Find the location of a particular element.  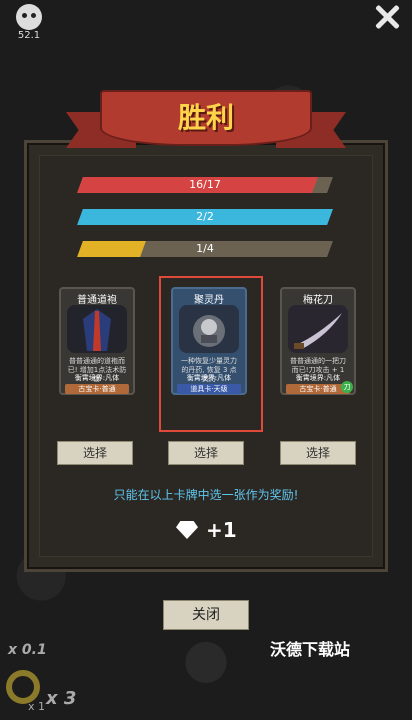

mana-bar-label: 2/2 is located at coordinates (205, 216).